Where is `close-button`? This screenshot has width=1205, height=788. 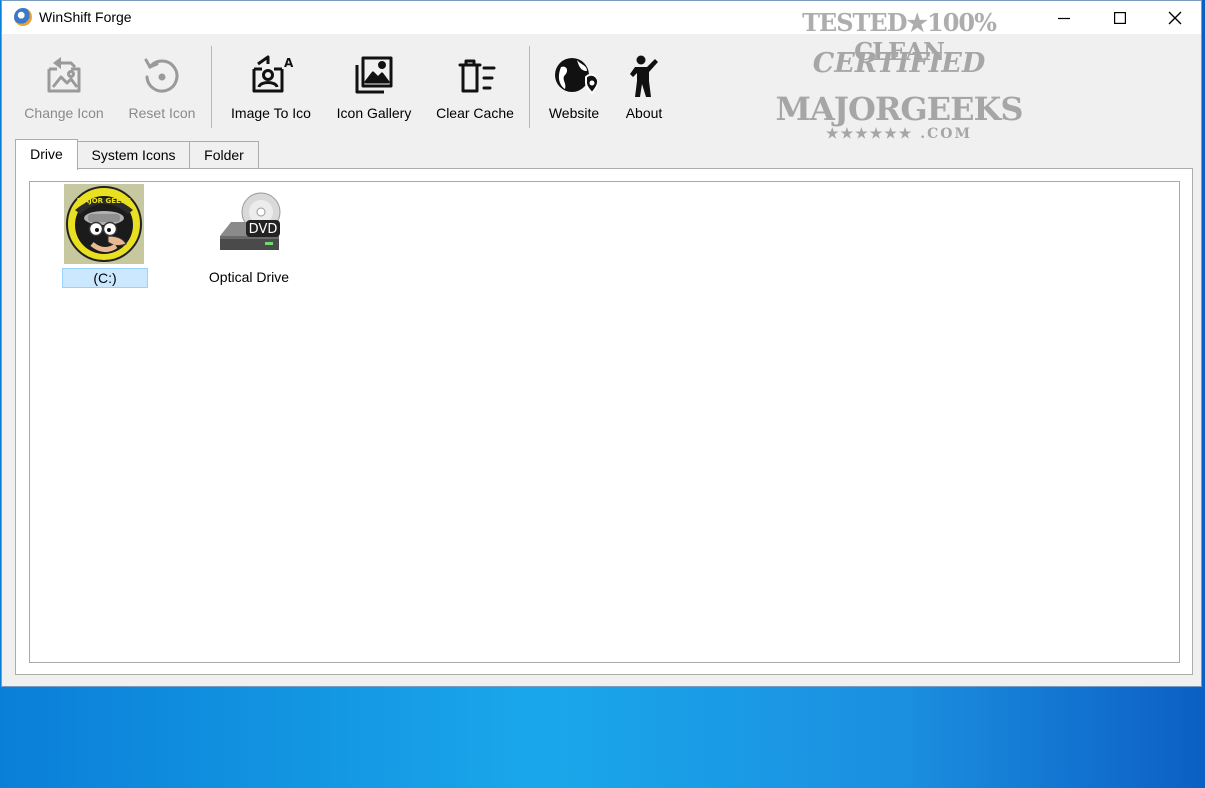
close-button is located at coordinates (1174, 17).